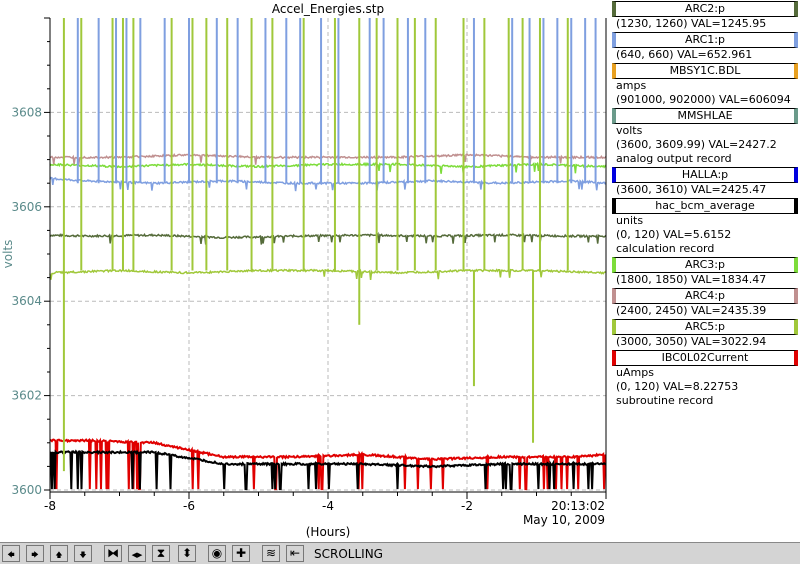 This screenshot has height=564, width=800. Describe the element at coordinates (696, 144) in the screenshot. I see `legend-entry-detail: (3600, 3609.99) VAL=2427.2` at that location.